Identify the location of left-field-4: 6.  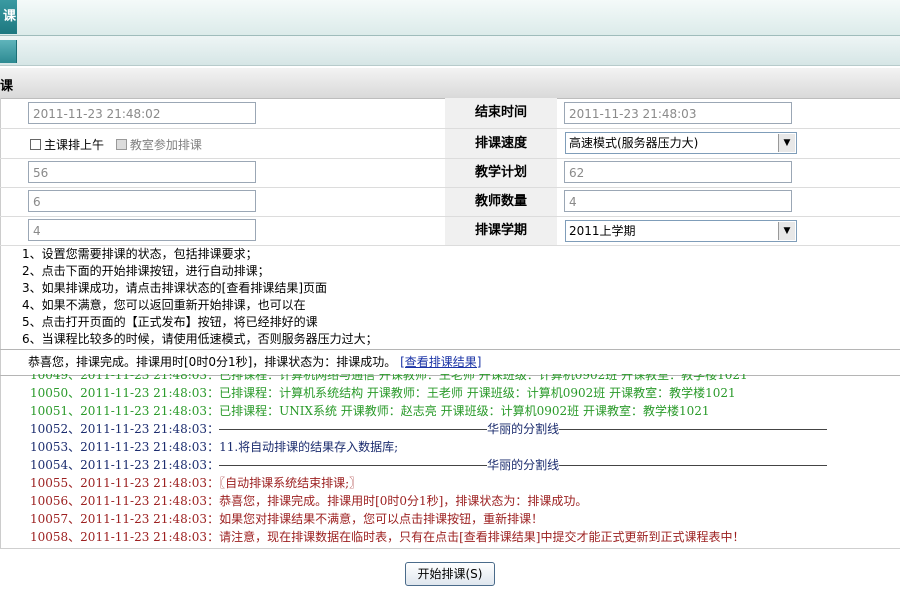
(142, 201).